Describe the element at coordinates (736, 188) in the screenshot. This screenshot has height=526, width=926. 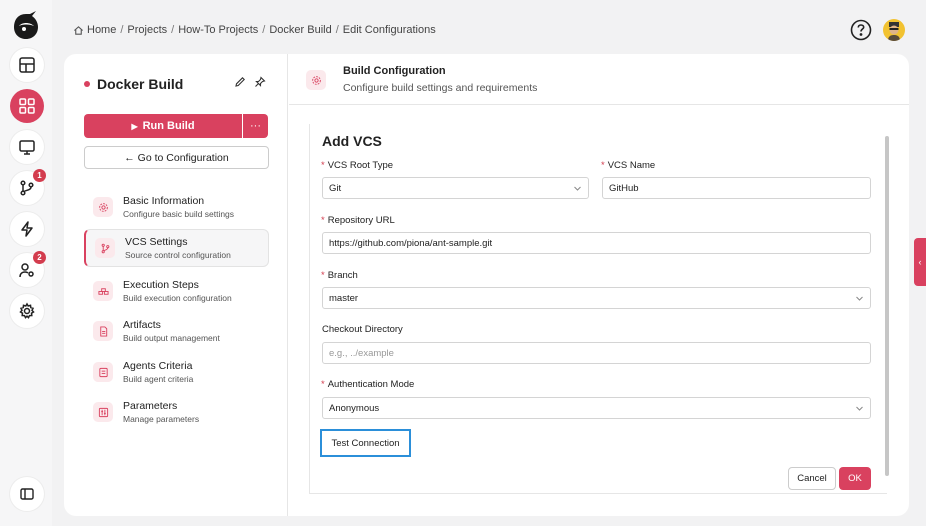
I see `vcs-name-input: GitHub` at that location.